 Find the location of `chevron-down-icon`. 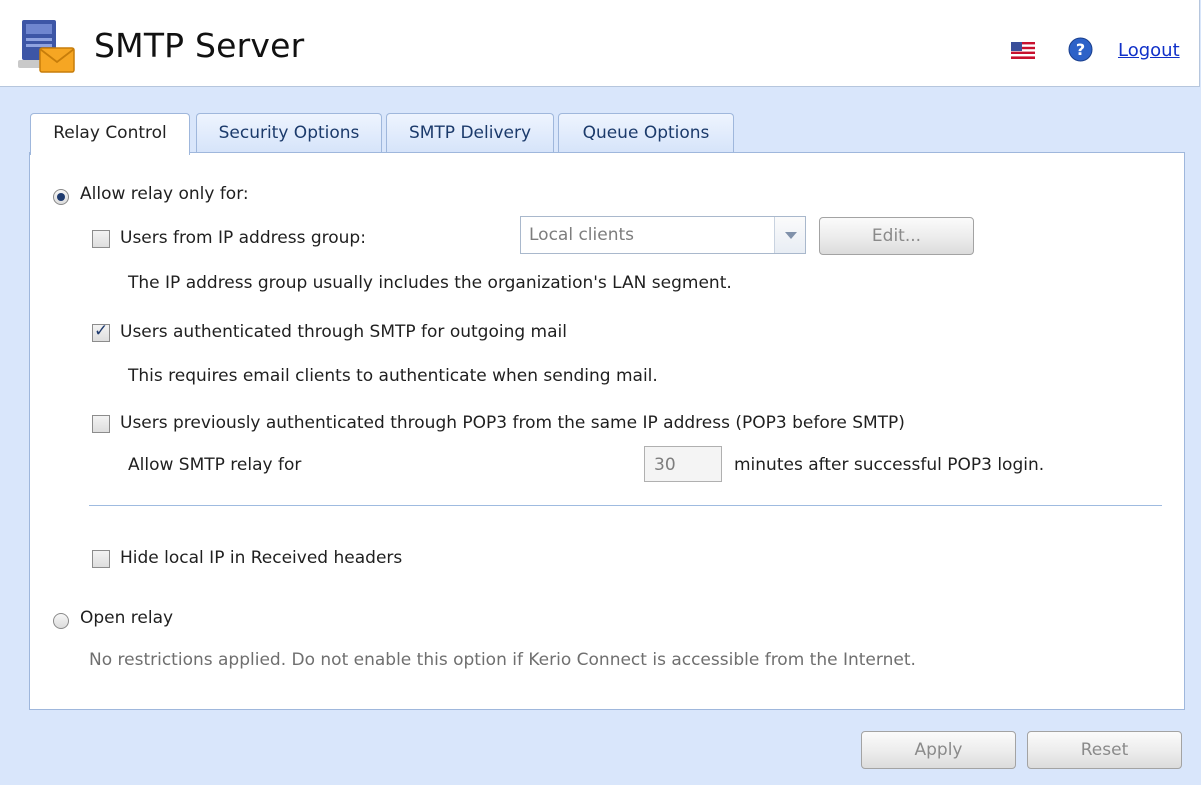

chevron-down-icon is located at coordinates (789, 235).